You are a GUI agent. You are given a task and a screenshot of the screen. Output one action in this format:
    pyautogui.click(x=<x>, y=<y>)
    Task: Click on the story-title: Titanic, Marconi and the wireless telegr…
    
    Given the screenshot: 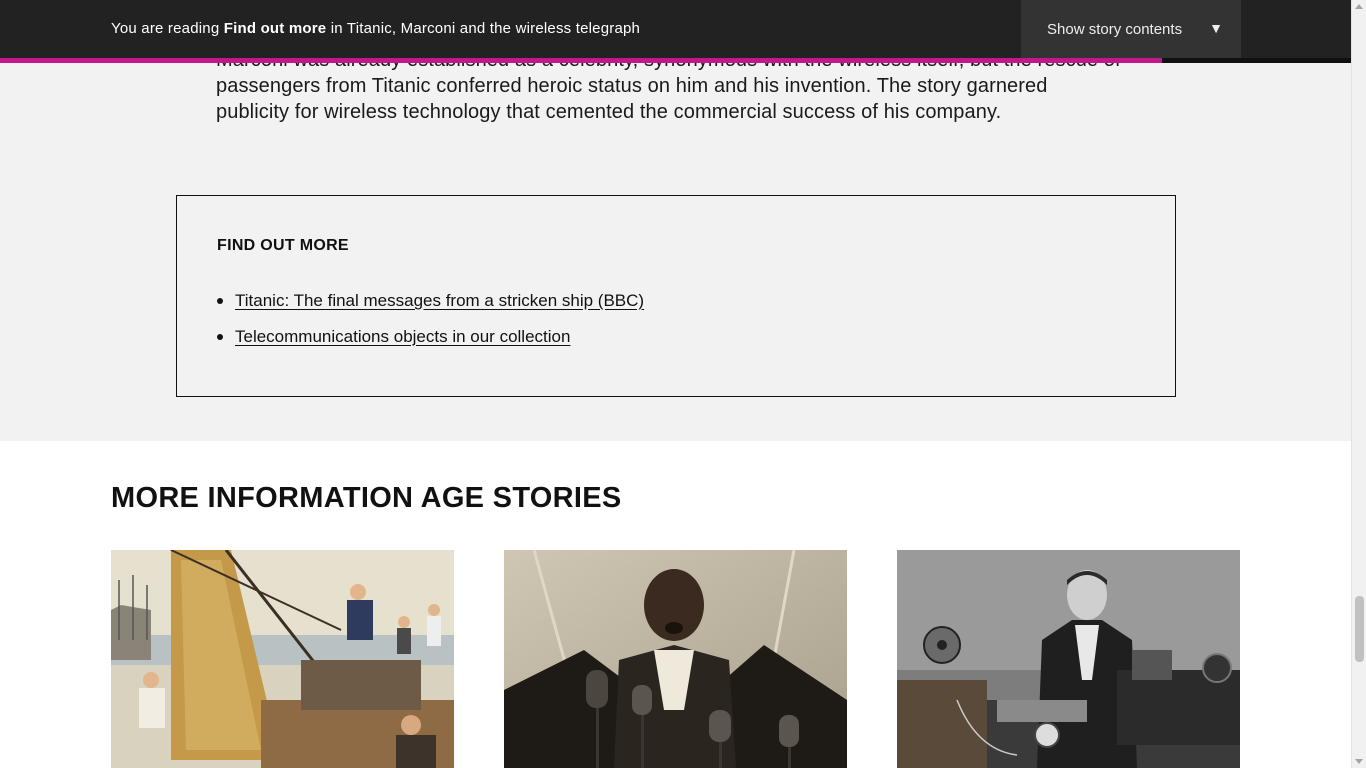 What is the action you would take?
    pyautogui.click(x=493, y=28)
    